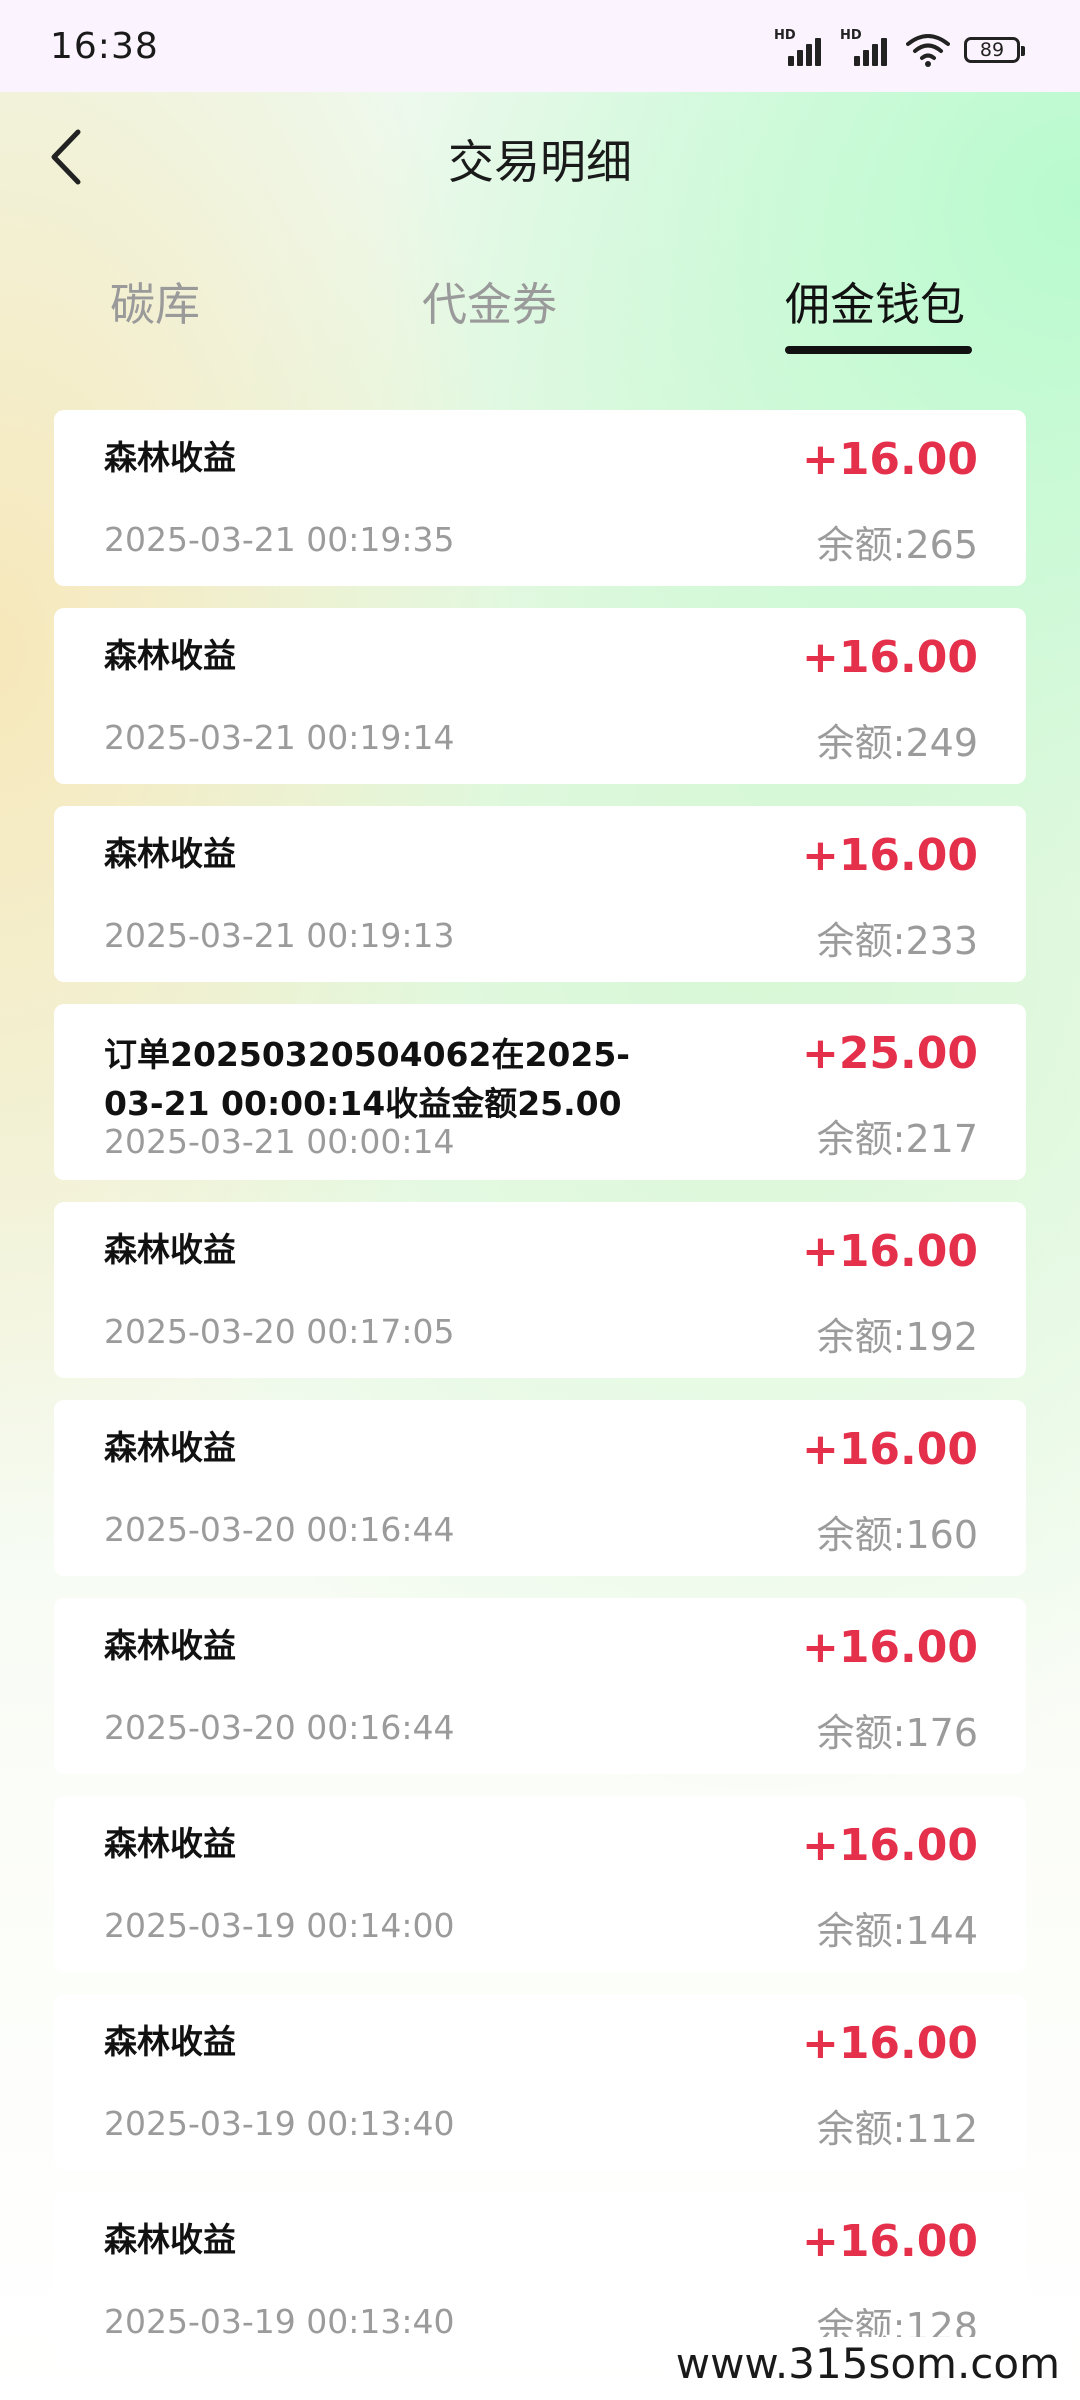  I want to click on active-tab-indicator, so click(878, 350).